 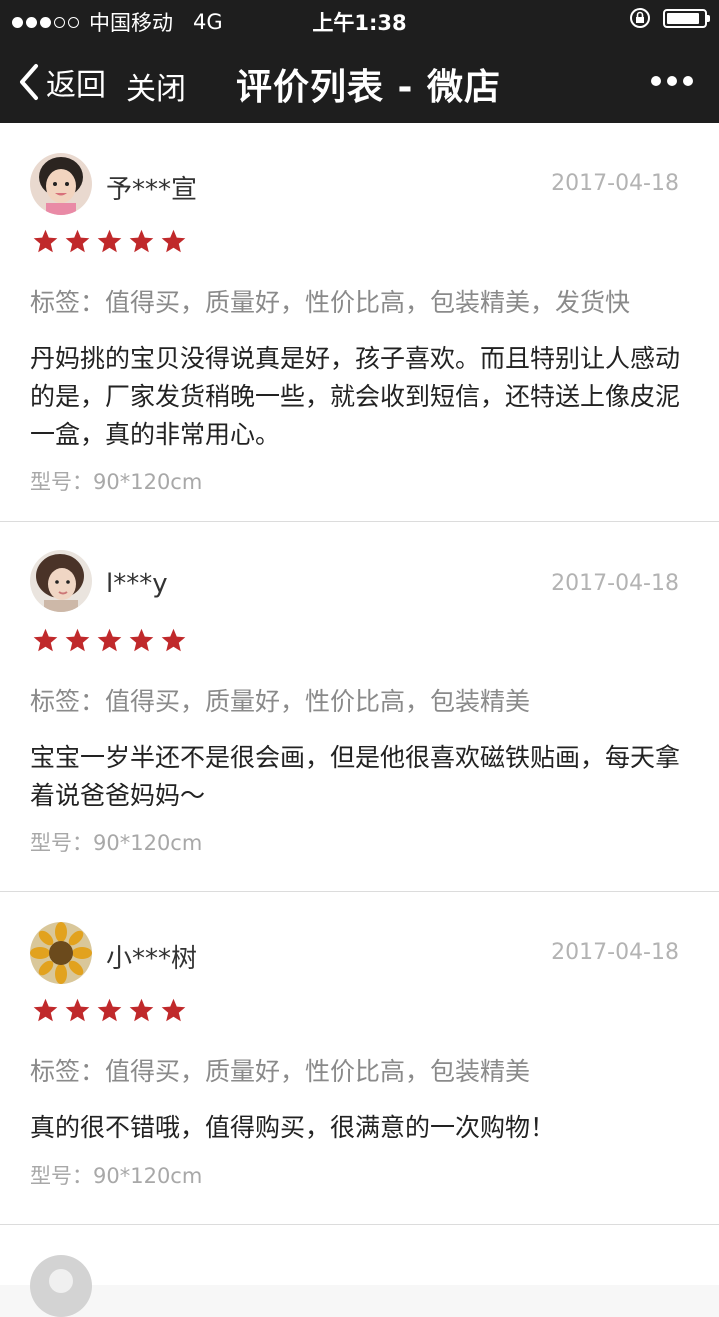 I want to click on review-tags: 标签：值得买，质量好，性价比高，包装精美，发货快, so click(x=330, y=302).